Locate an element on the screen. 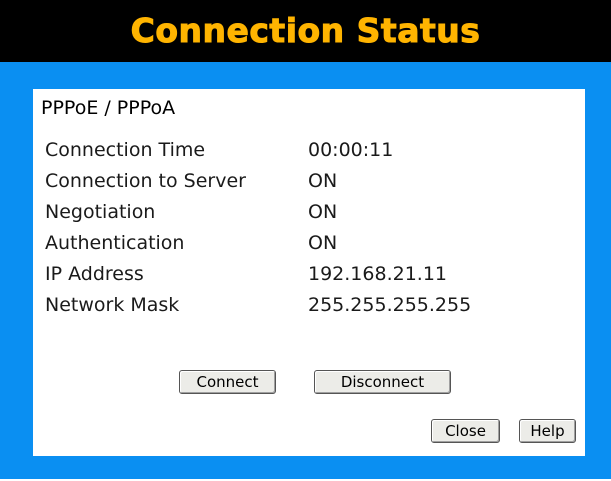  info-label: IP Address is located at coordinates (94, 274).